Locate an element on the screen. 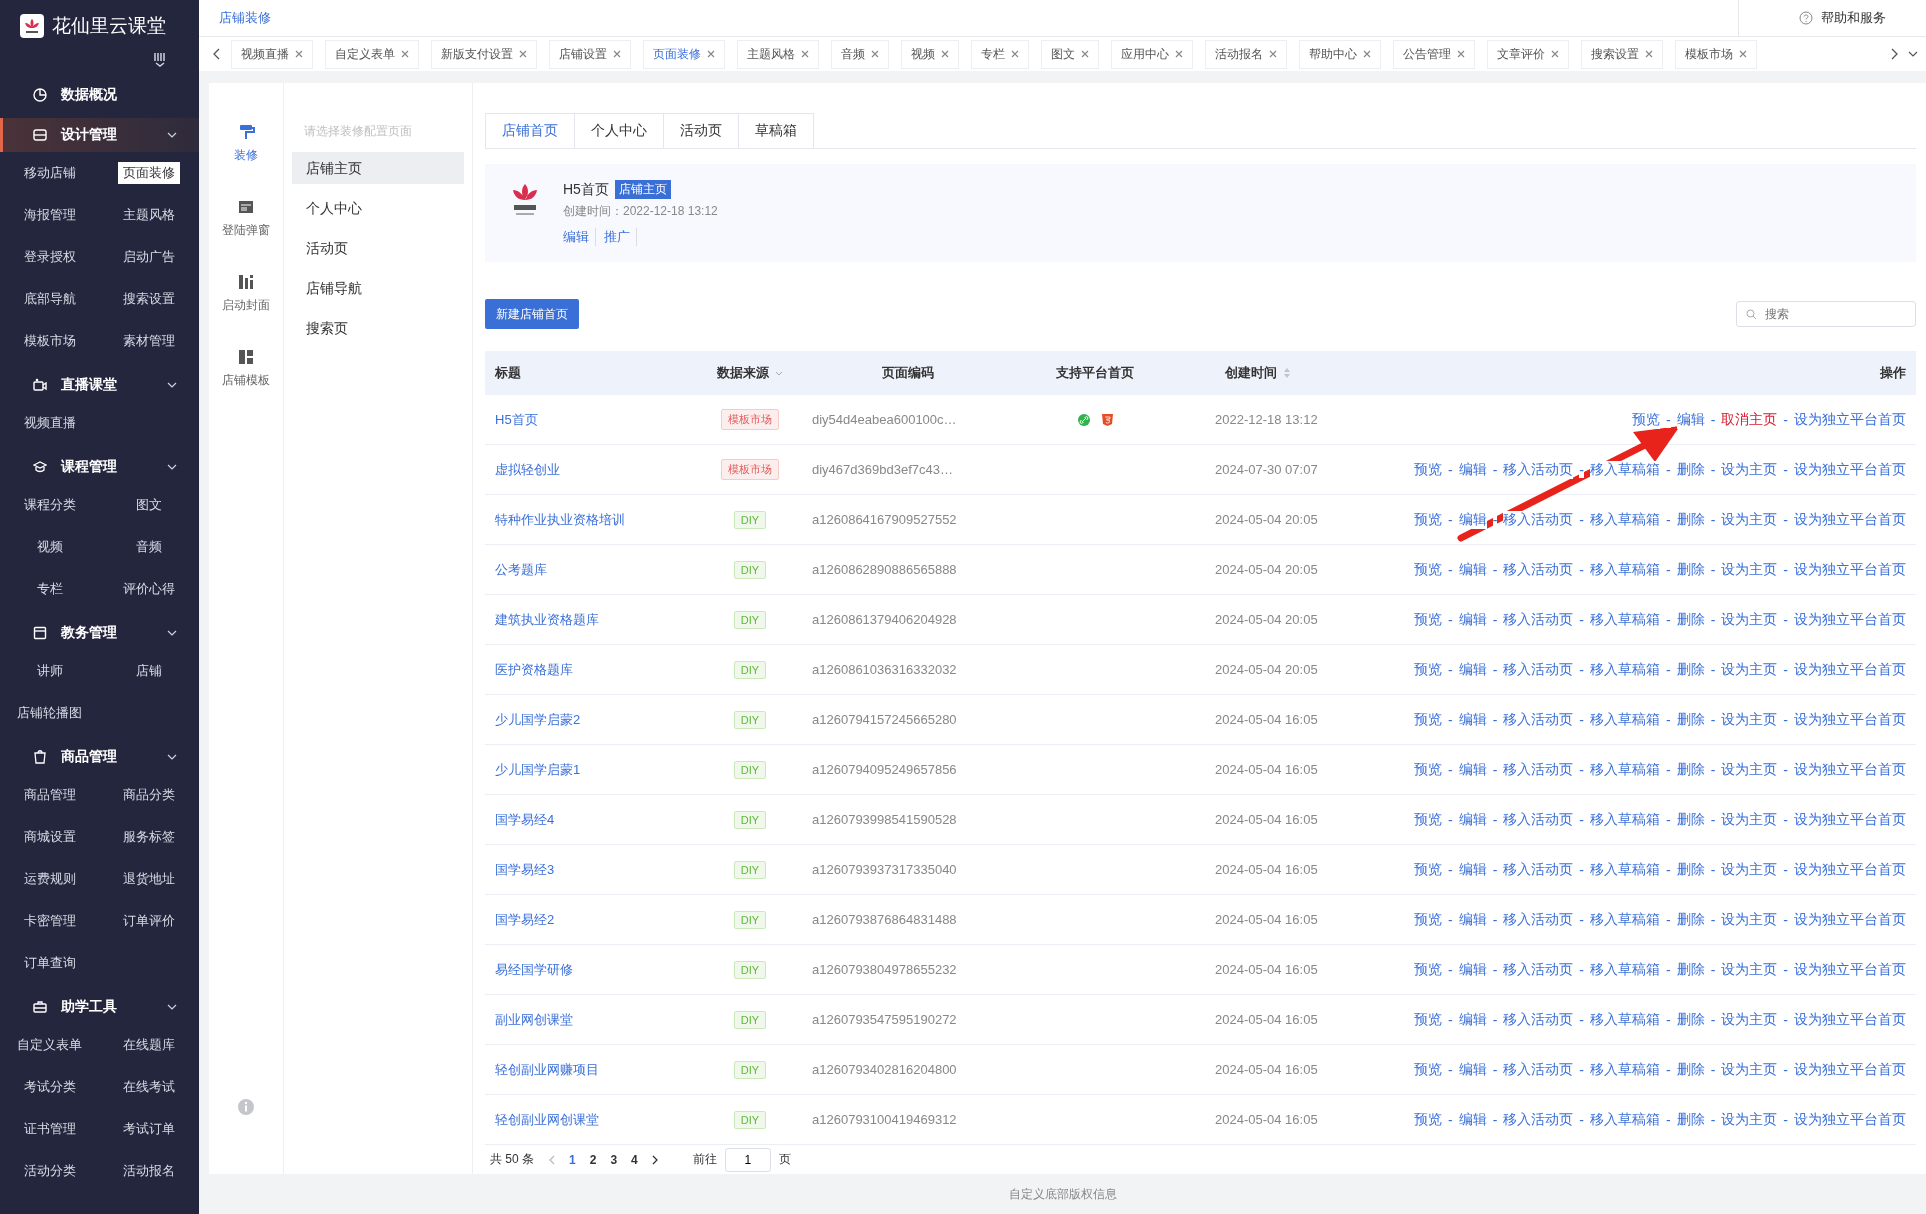 The height and width of the screenshot is (1214, 1926). nav-section: 直播课堂 is located at coordinates (99, 385).